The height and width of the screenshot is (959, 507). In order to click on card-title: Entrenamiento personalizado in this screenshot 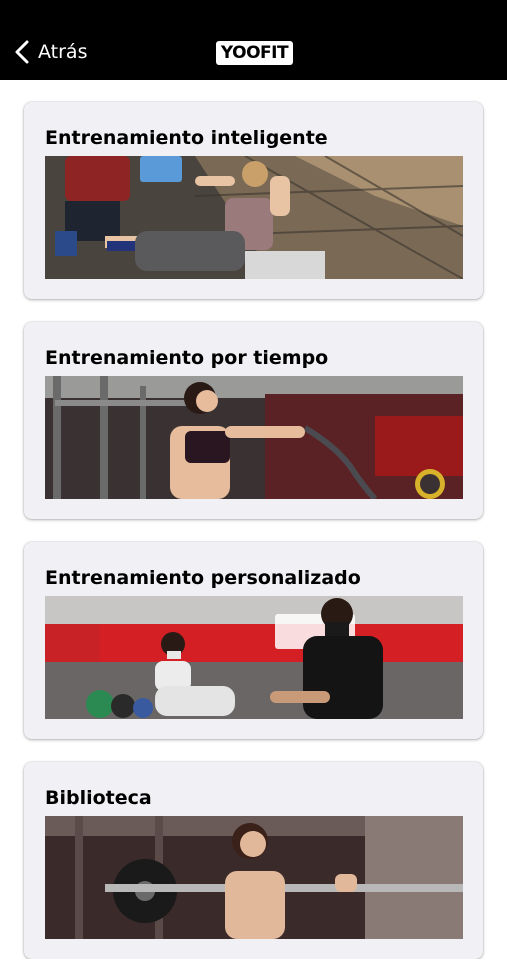, I will do `click(203, 578)`.